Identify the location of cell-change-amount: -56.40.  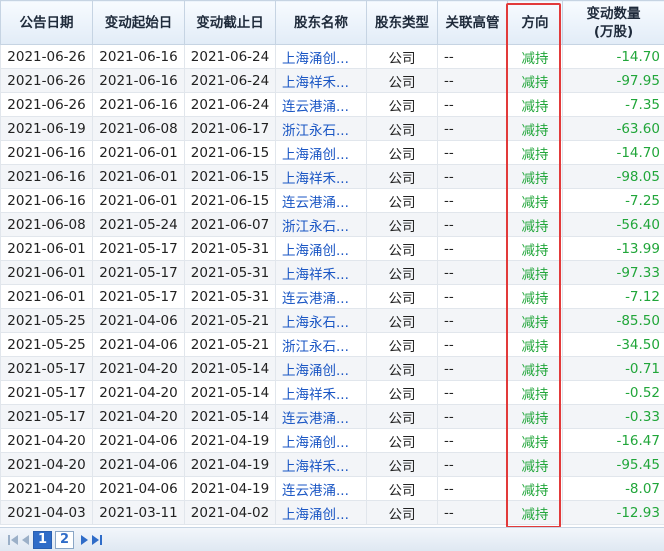
(613, 224).